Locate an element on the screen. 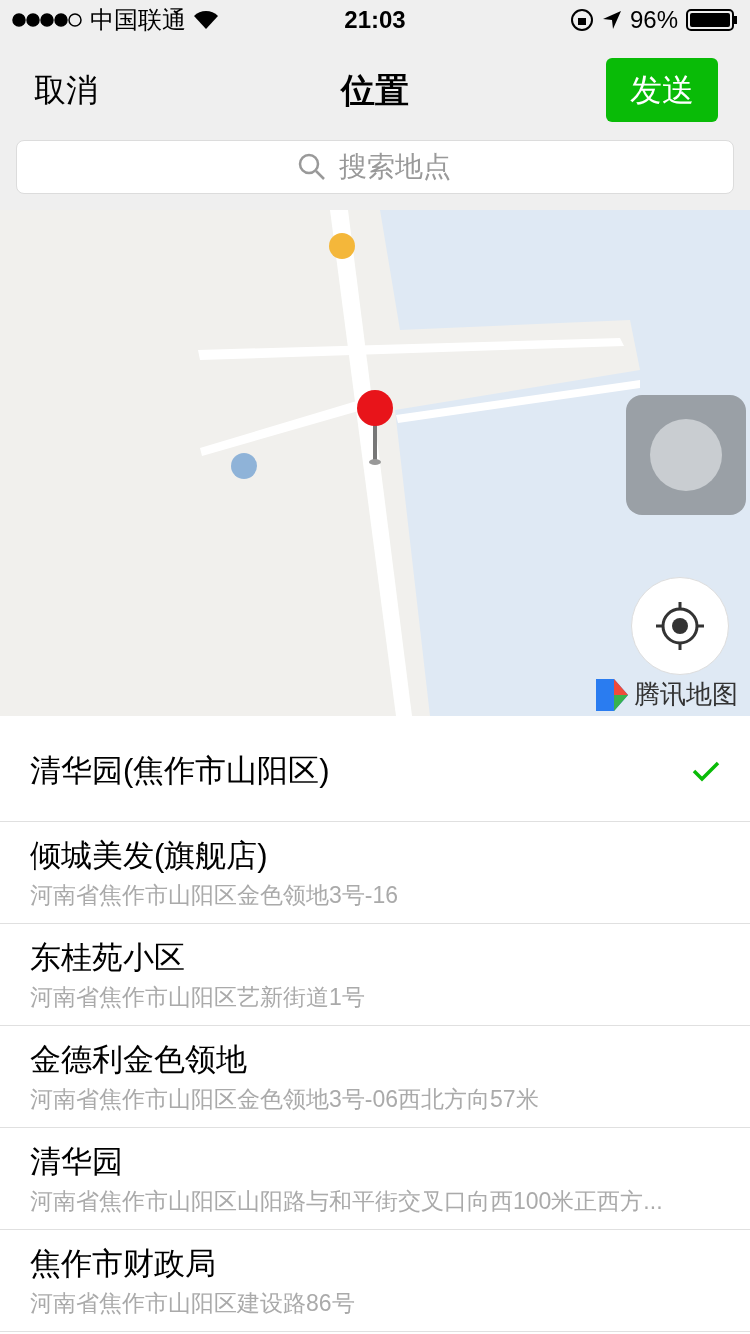 The image size is (750, 1334). place-address: 河南省焦作市山阳区建设路86号 is located at coordinates (193, 1303).